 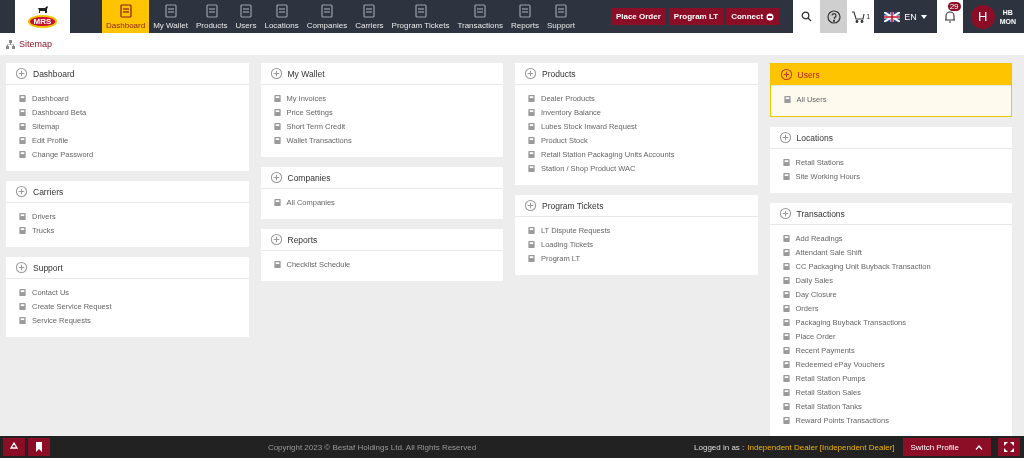 I want to click on switch-profile-button: Switch Profile, so click(x=946, y=447).